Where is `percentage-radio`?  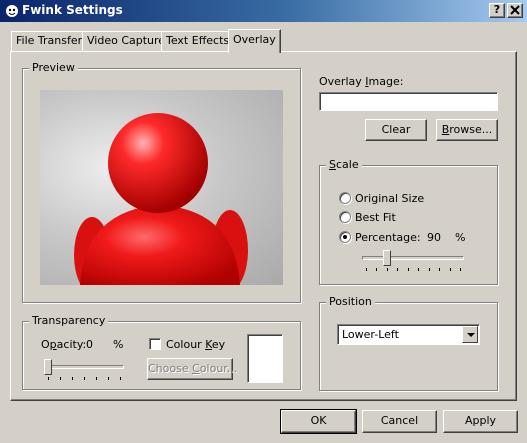
percentage-radio is located at coordinates (345, 237).